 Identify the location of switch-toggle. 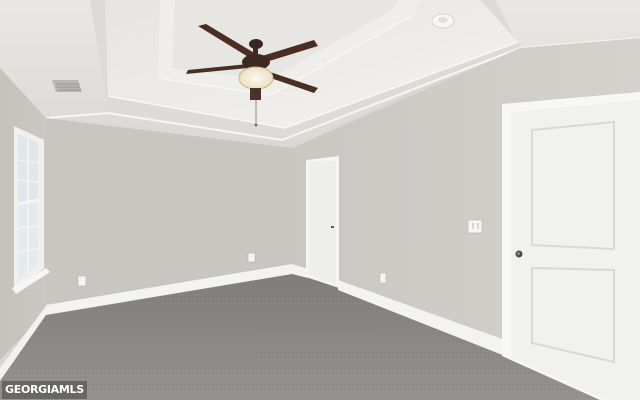
(473, 226).